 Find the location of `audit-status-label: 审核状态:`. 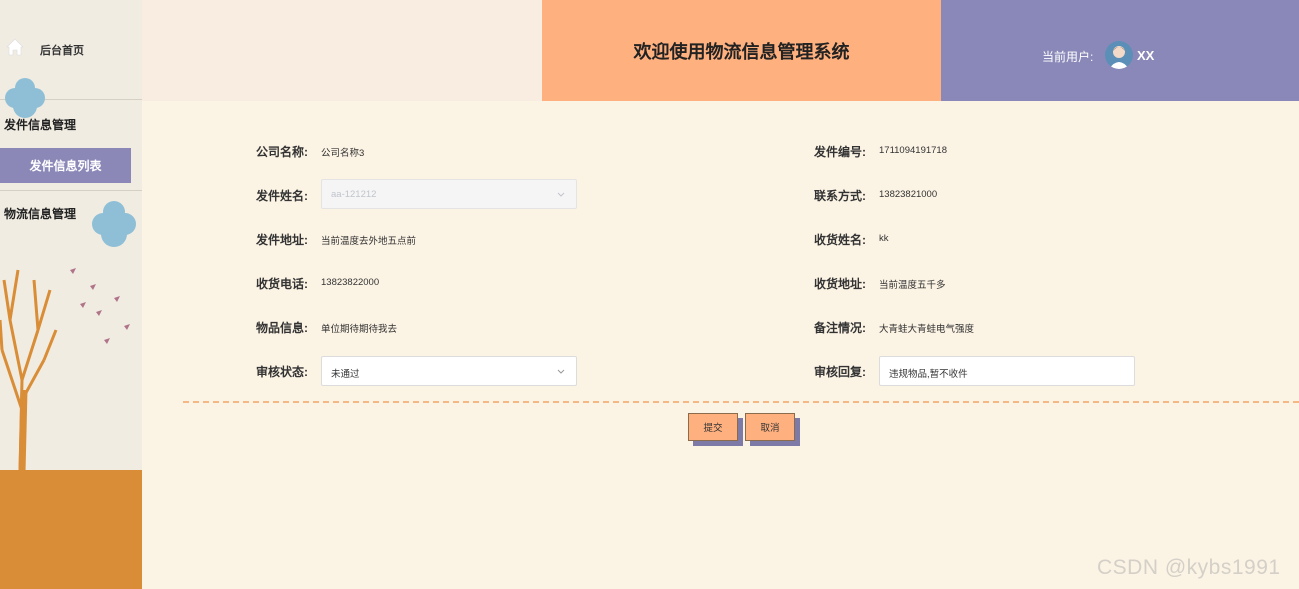

audit-status-label: 审核状态: is located at coordinates (282, 372).